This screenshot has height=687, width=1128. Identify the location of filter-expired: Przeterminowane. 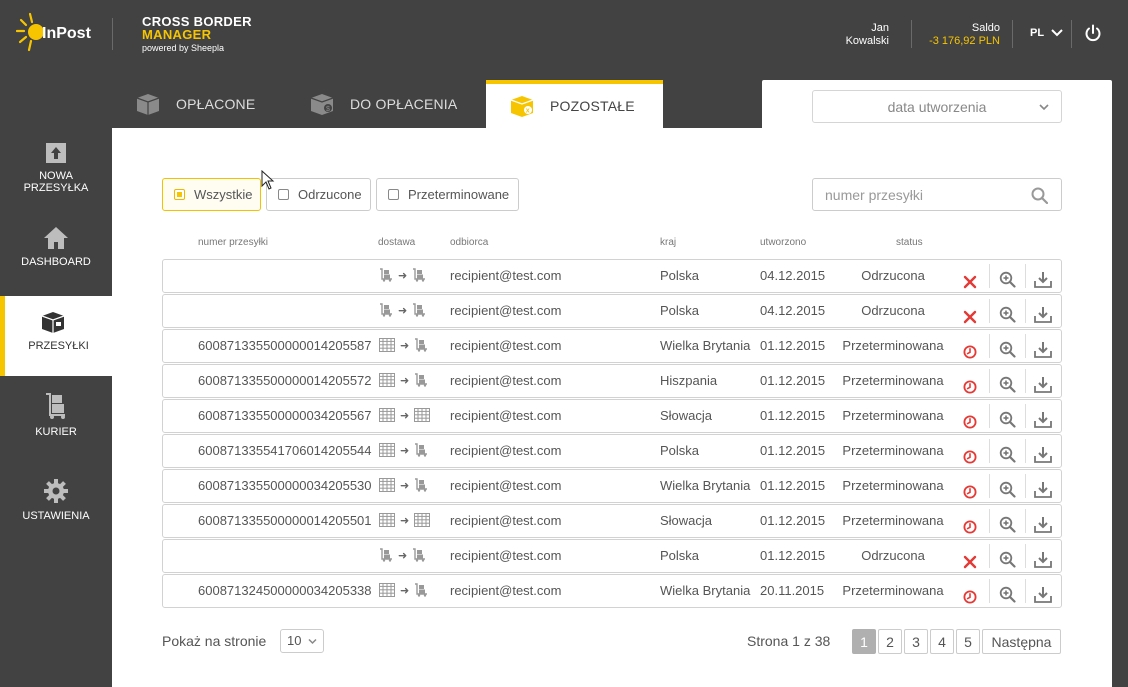
(447, 194).